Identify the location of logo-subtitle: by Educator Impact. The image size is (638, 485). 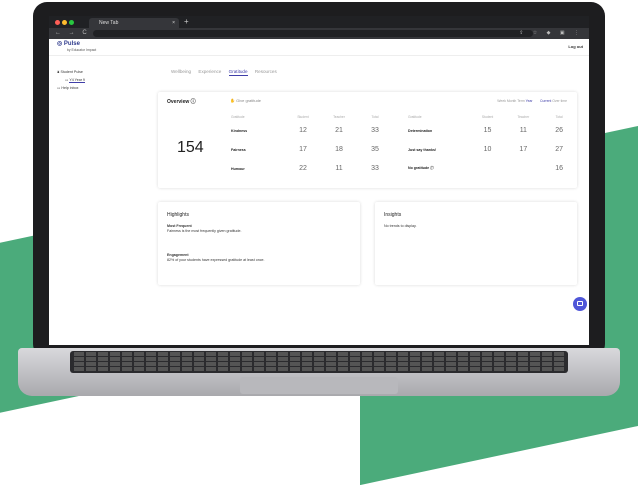
(82, 50).